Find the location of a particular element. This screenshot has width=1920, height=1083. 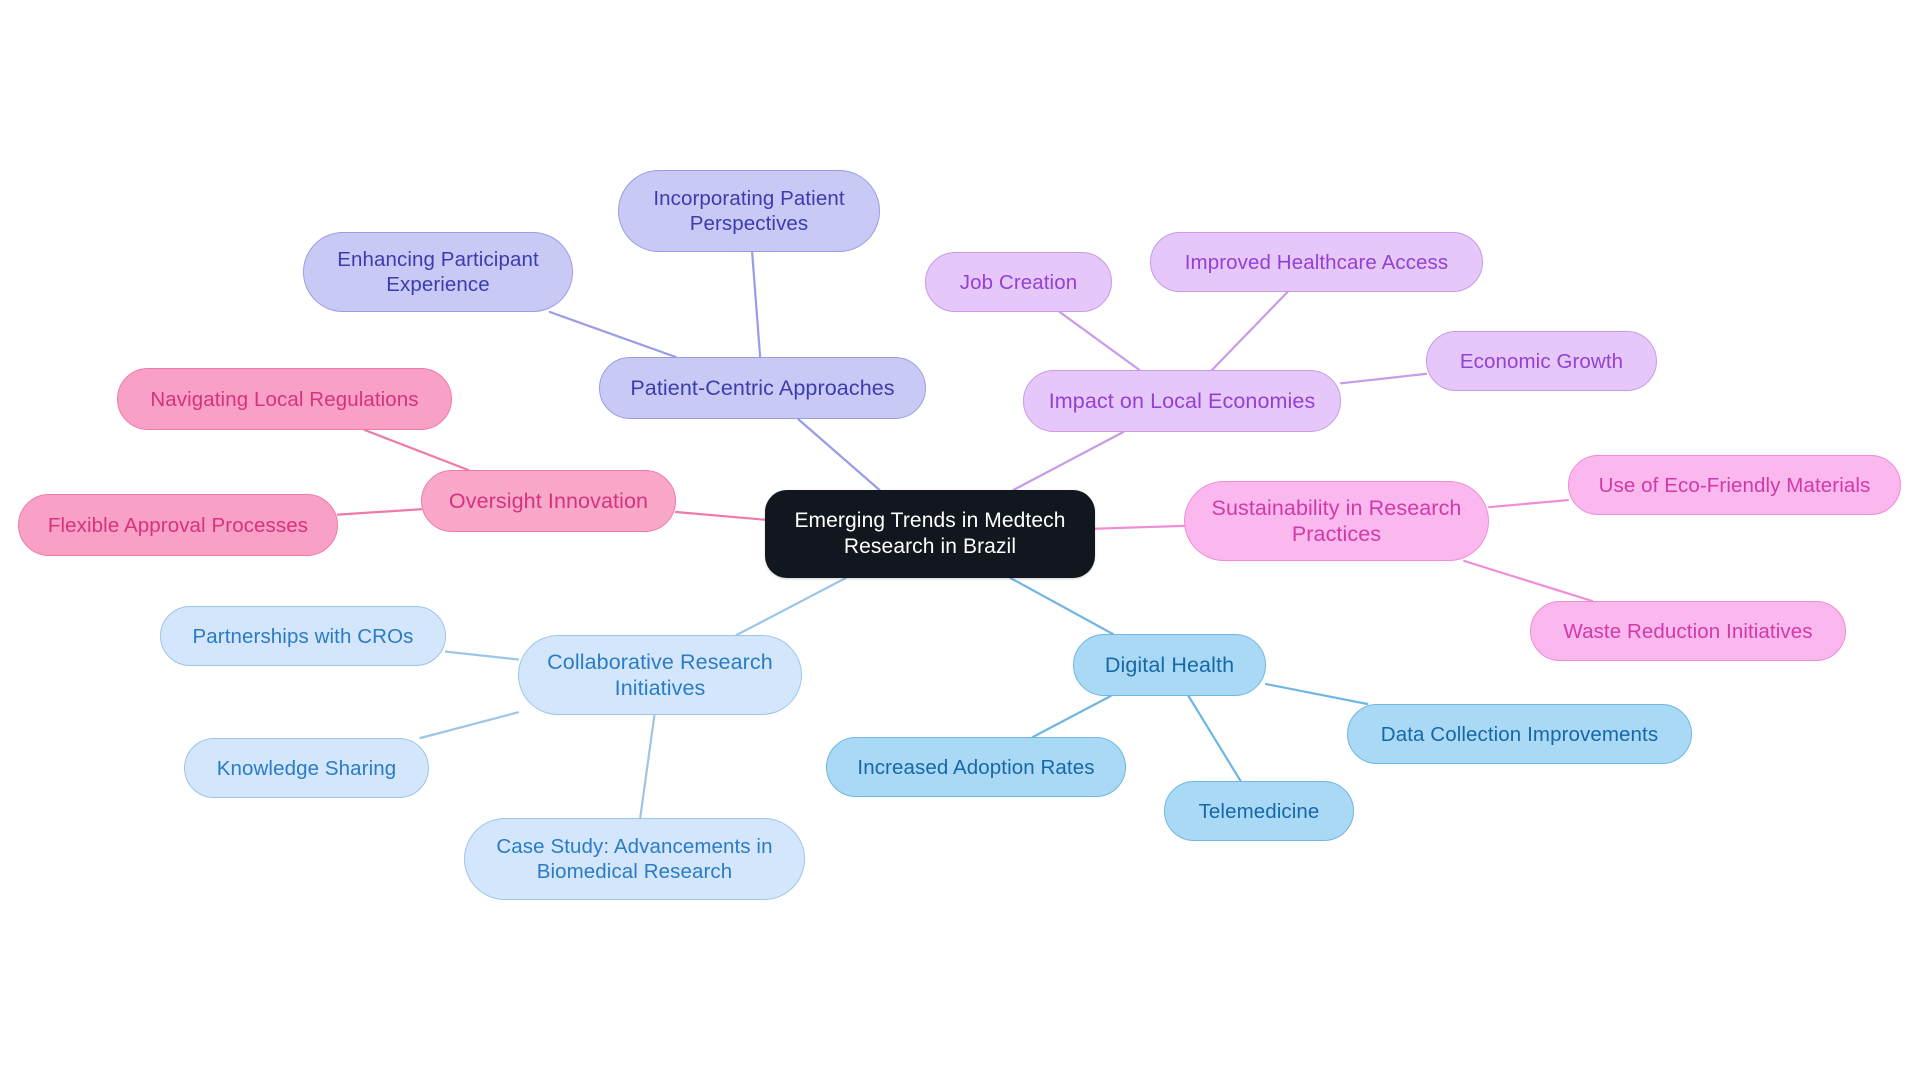

edge-digital-health-to-increased-adoption-rates is located at coordinates (1071, 716).